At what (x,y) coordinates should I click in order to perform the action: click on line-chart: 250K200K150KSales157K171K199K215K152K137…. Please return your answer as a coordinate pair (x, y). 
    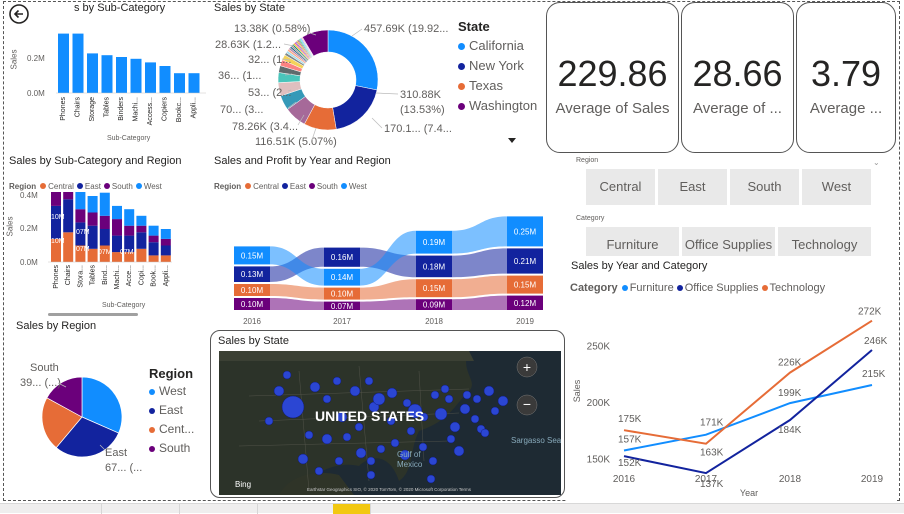
    Looking at the image, I should click on (730, 402).